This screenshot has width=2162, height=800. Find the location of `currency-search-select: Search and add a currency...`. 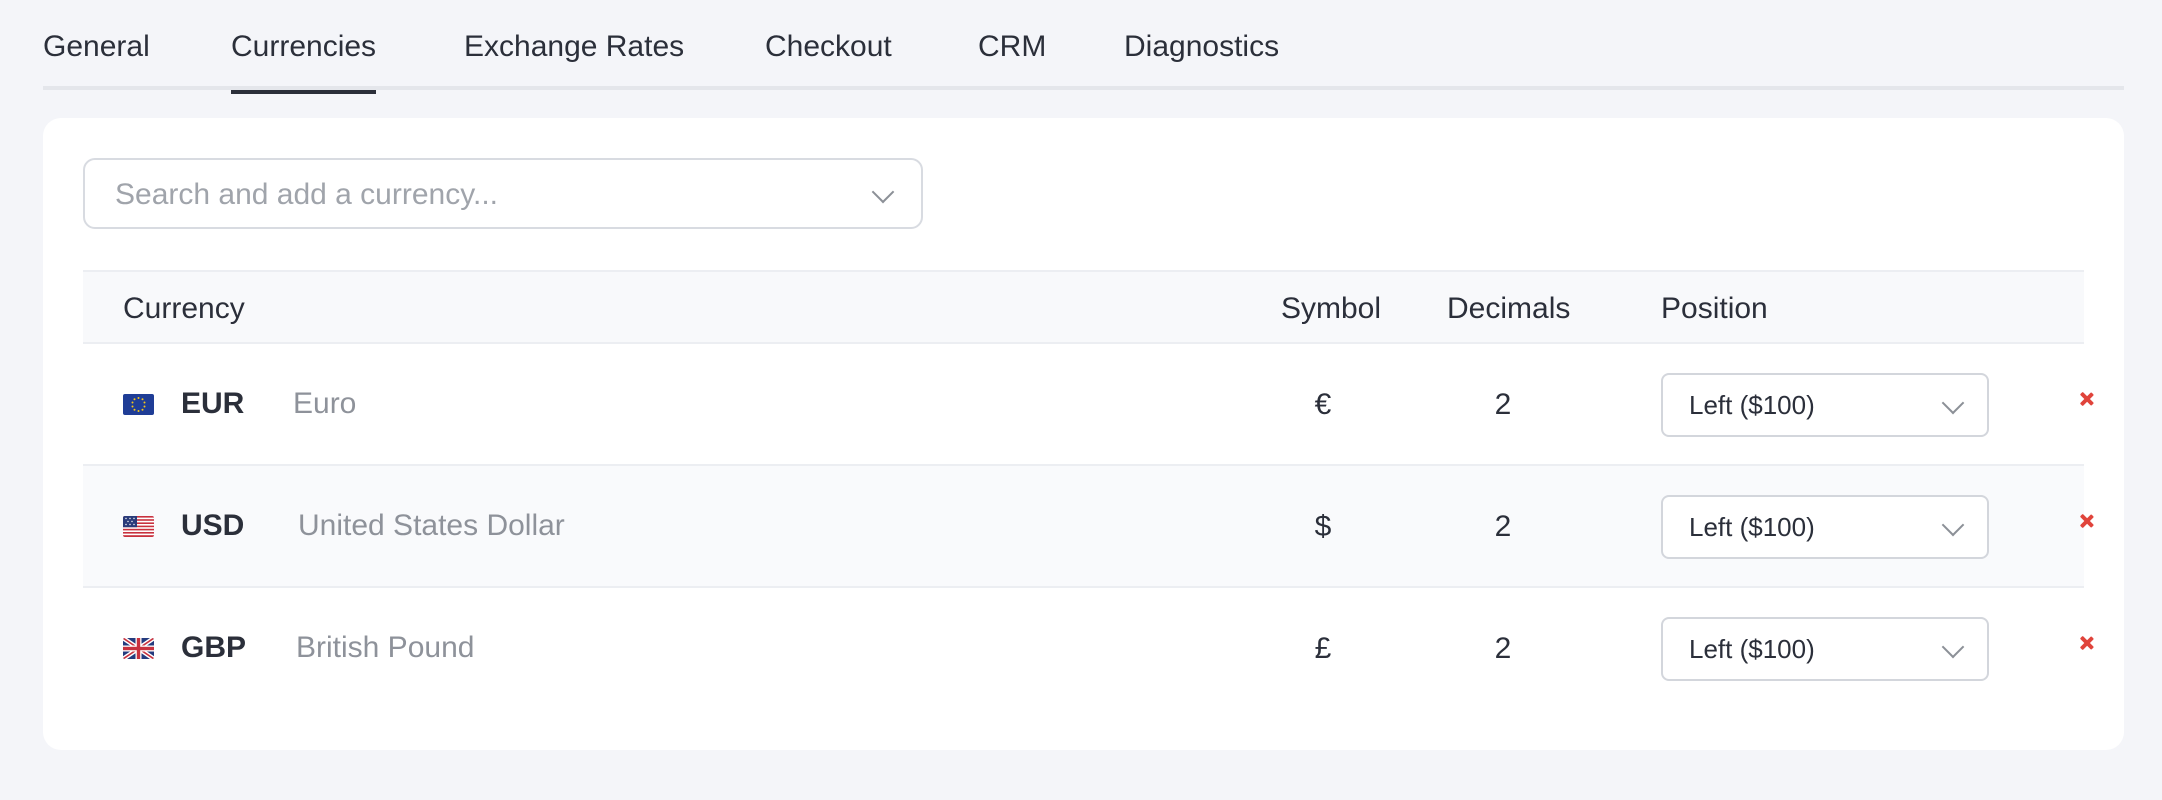

currency-search-select: Search and add a currency... is located at coordinates (503, 193).